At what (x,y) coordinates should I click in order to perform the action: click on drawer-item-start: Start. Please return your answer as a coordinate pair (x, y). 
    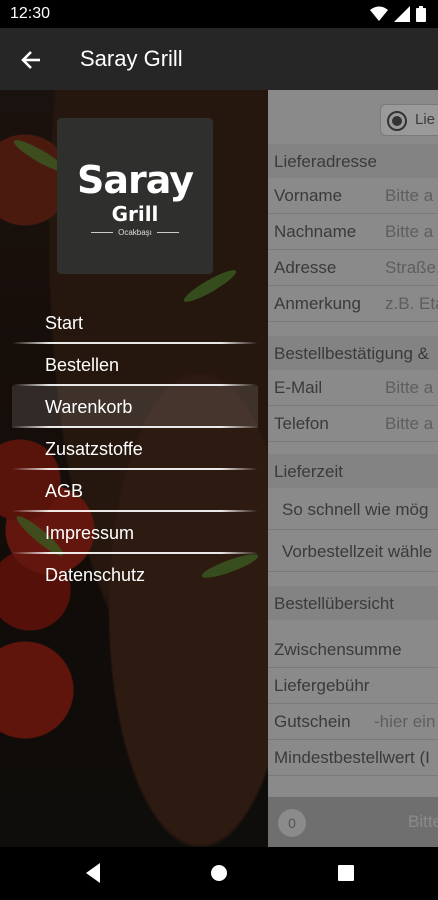
    Looking at the image, I should click on (134, 323).